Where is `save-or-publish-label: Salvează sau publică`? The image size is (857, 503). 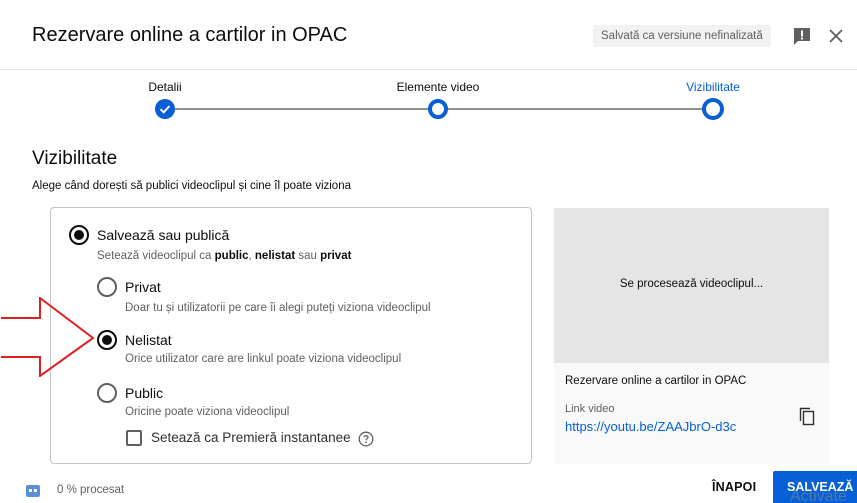 save-or-publish-label: Salvează sau publică is located at coordinates (163, 235).